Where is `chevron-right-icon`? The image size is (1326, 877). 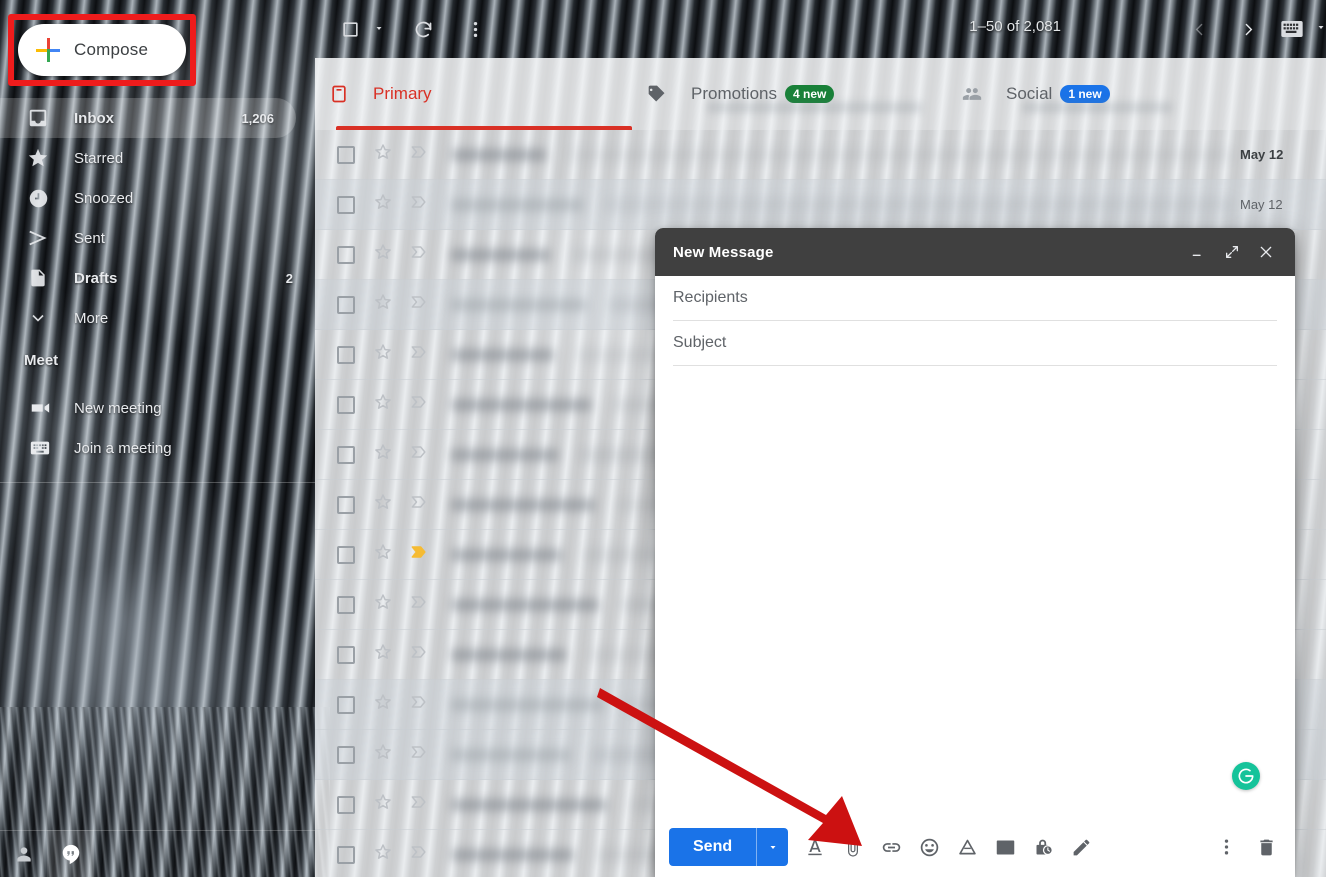
chevron-right-icon is located at coordinates (1248, 29).